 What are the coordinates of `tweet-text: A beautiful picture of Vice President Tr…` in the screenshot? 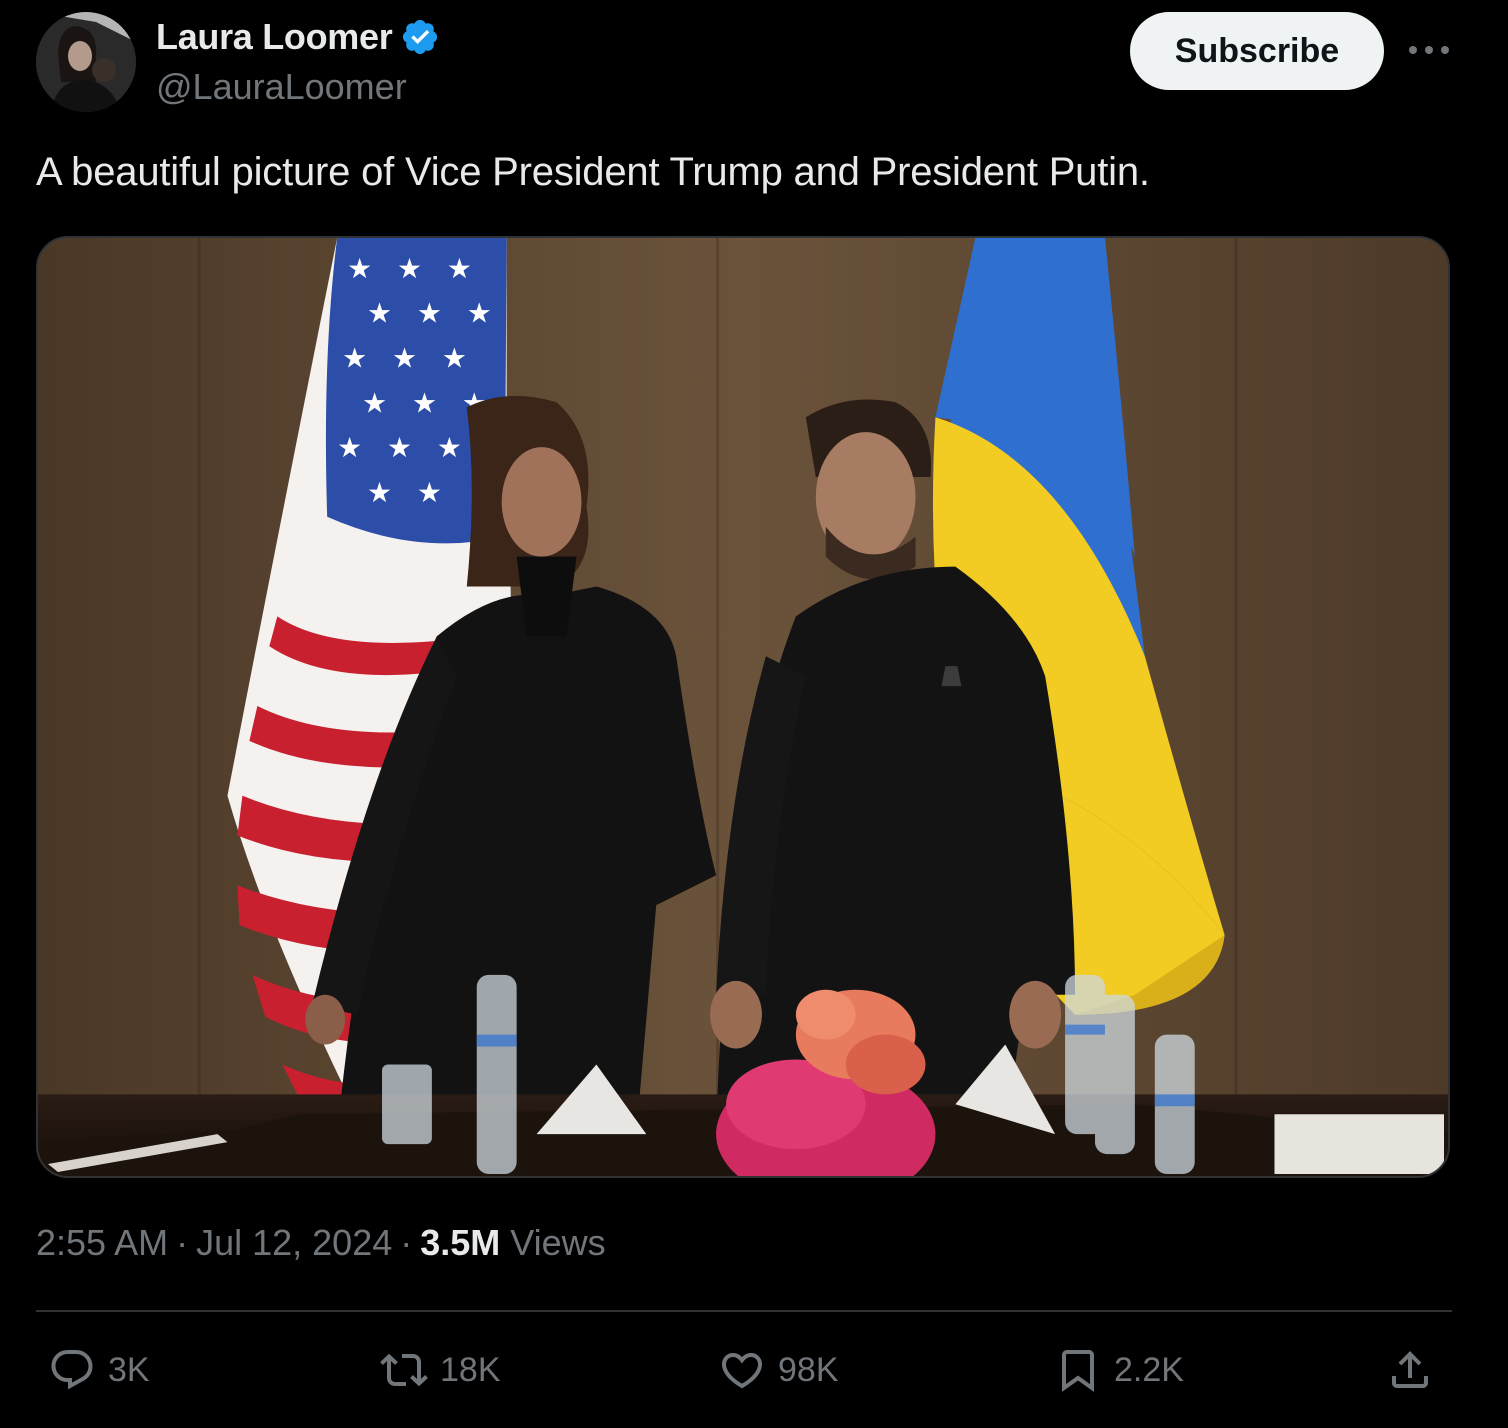 It's located at (593, 172).